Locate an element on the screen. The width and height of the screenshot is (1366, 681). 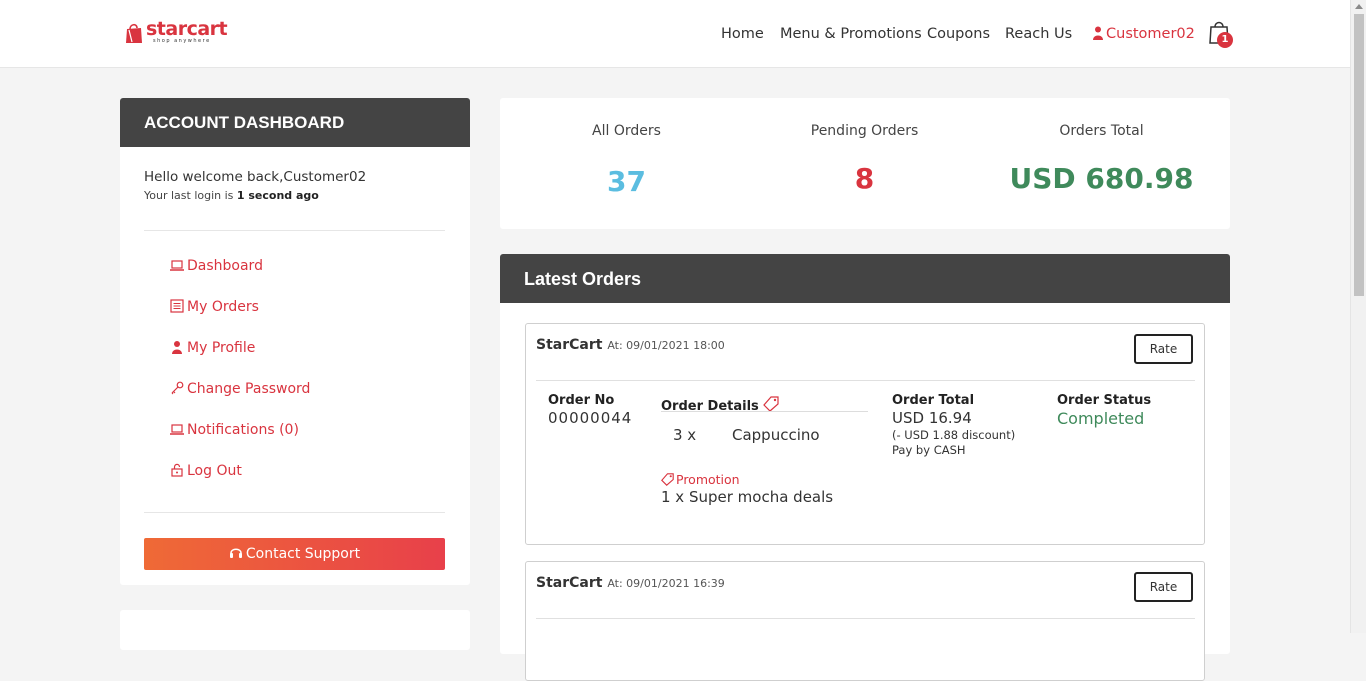
stat-value: 8 is located at coordinates (864, 178).